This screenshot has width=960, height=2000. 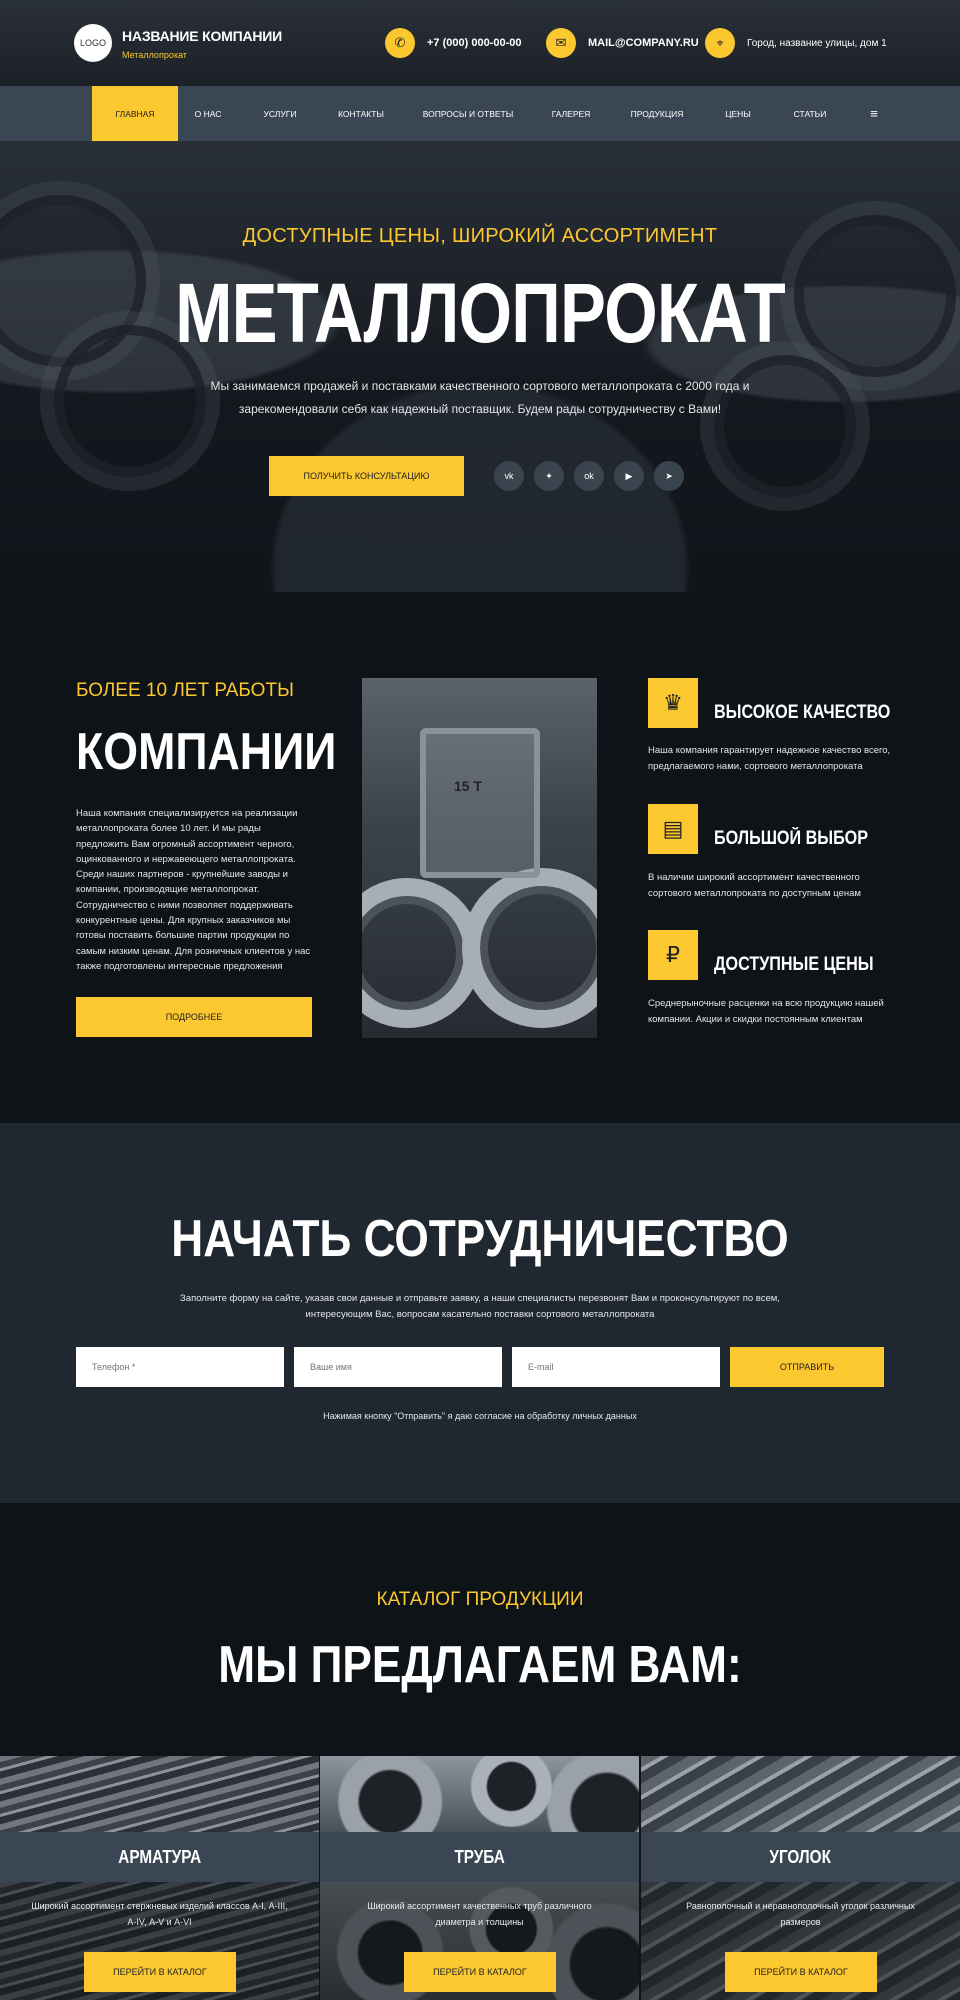 What do you see at coordinates (93, 43) in the screenshot?
I see `logo: LOGO` at bounding box center [93, 43].